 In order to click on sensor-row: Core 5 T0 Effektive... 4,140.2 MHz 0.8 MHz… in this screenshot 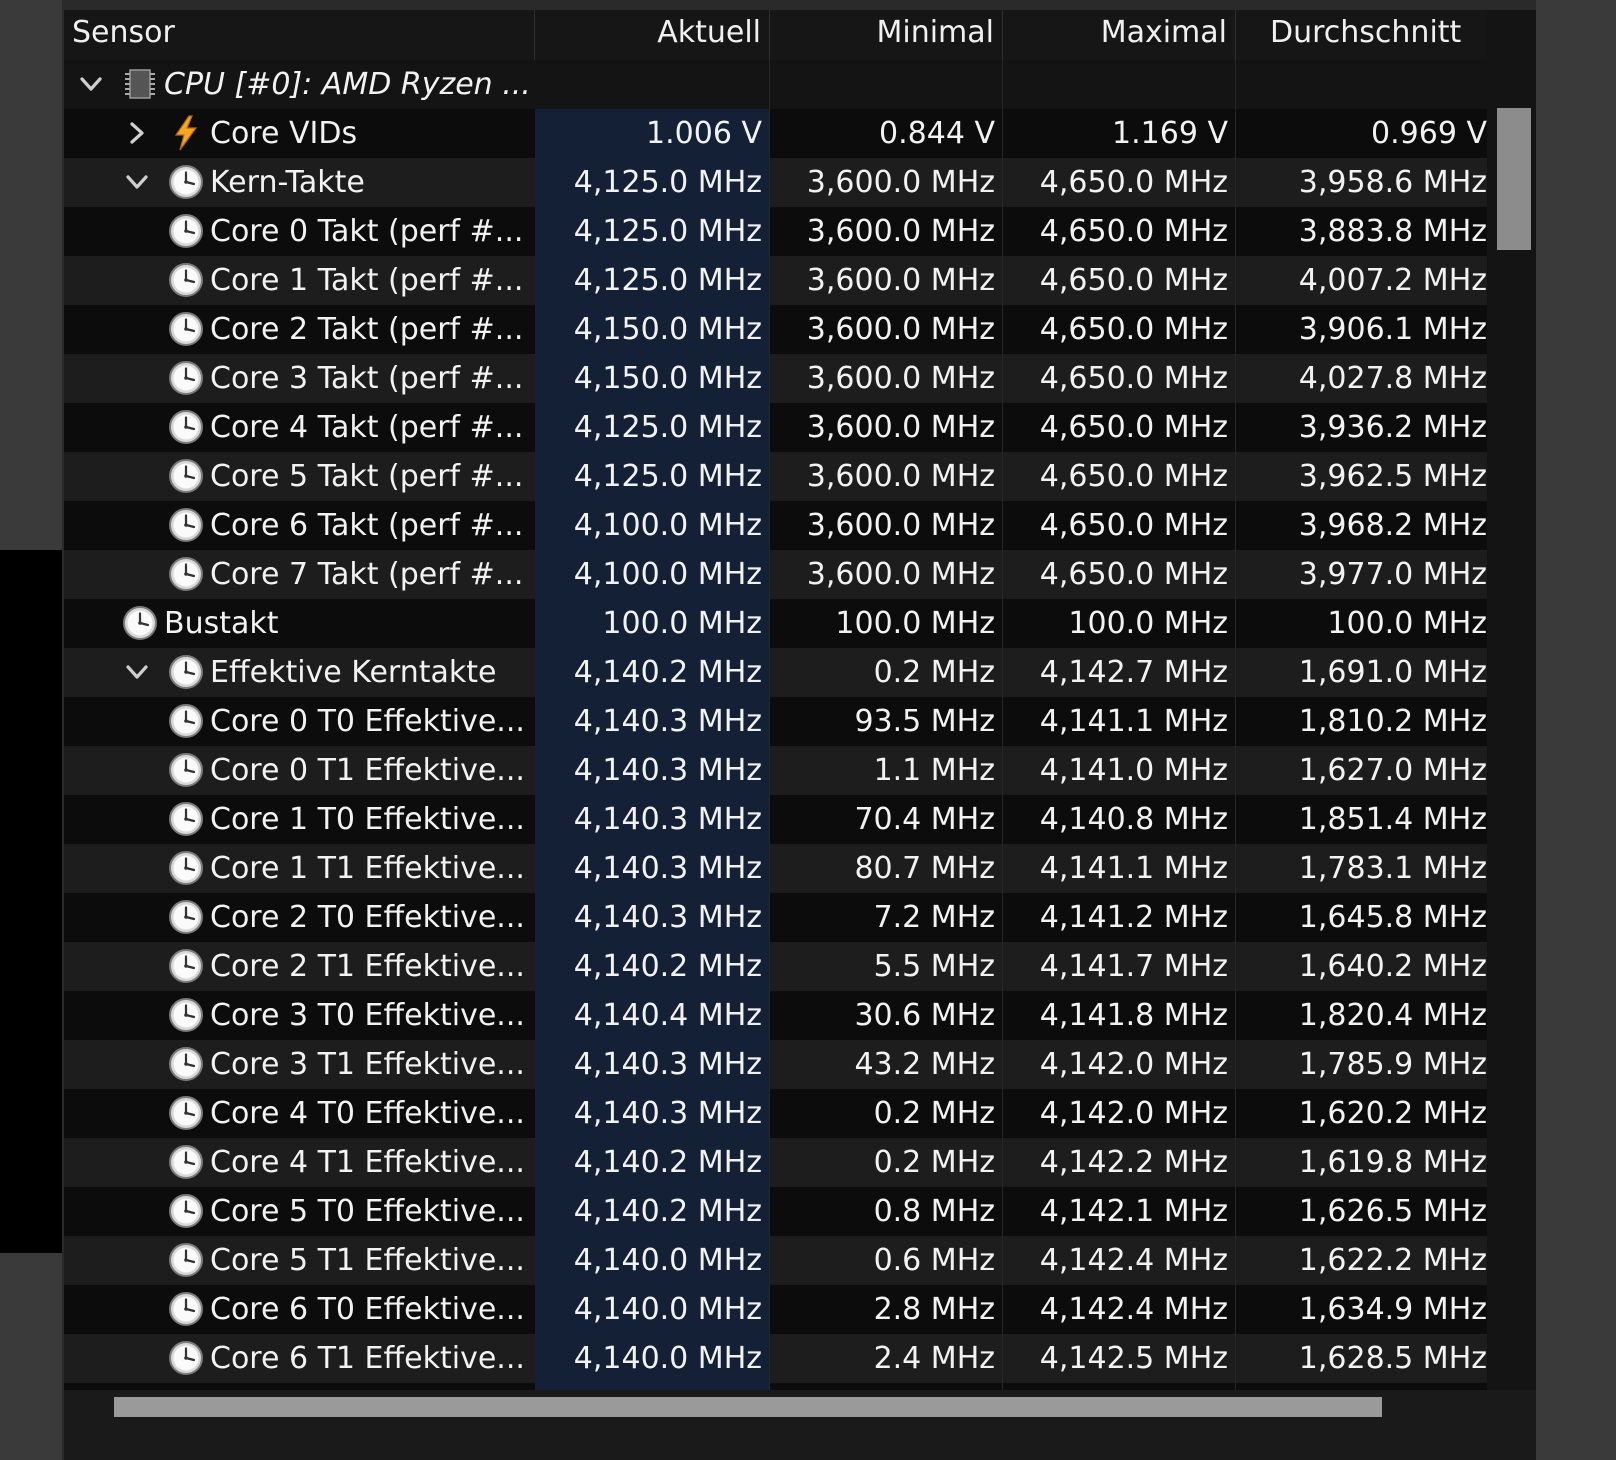, I will do `click(775, 1211)`.